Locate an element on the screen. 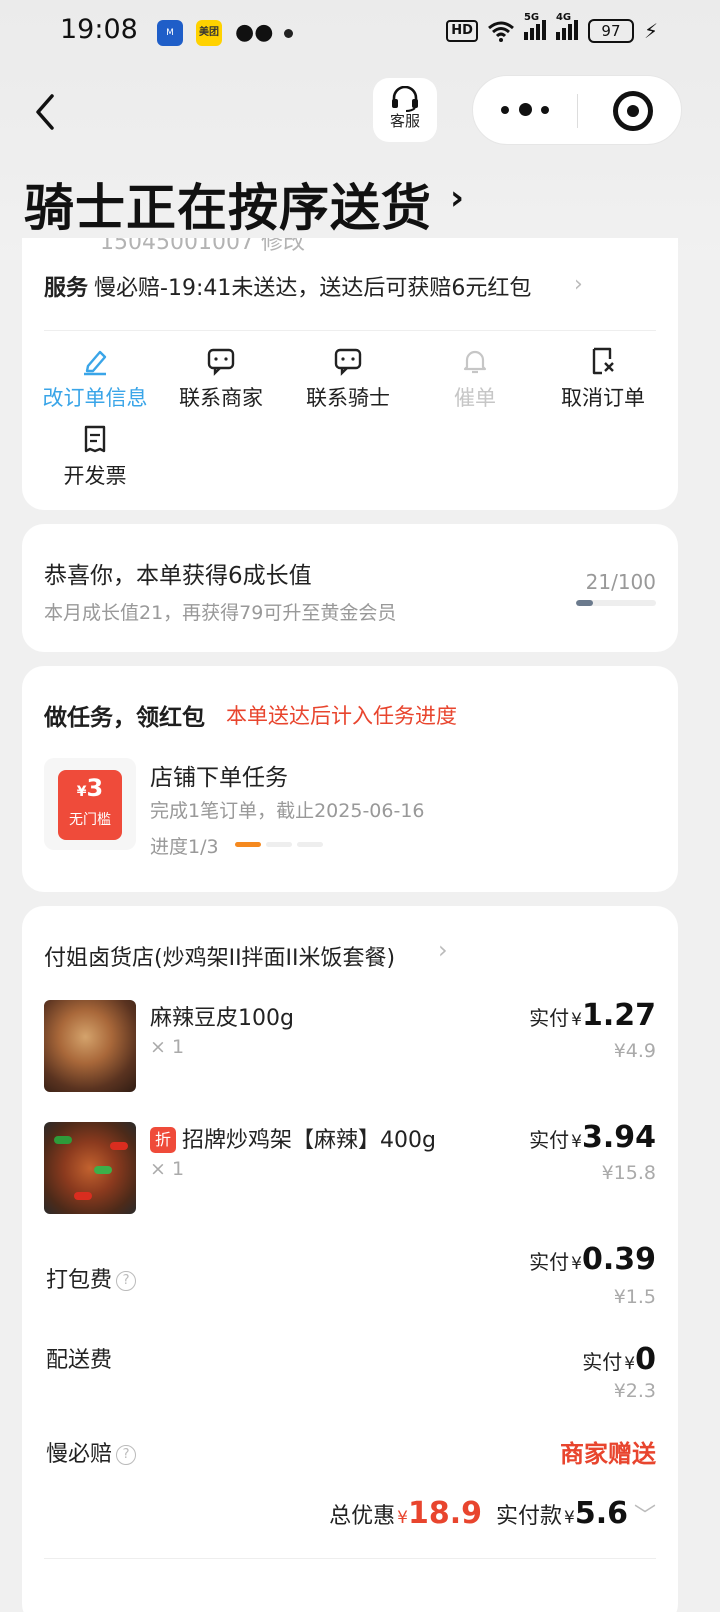 The image size is (720, 1612). notification-dot is located at coordinates (288, 33).